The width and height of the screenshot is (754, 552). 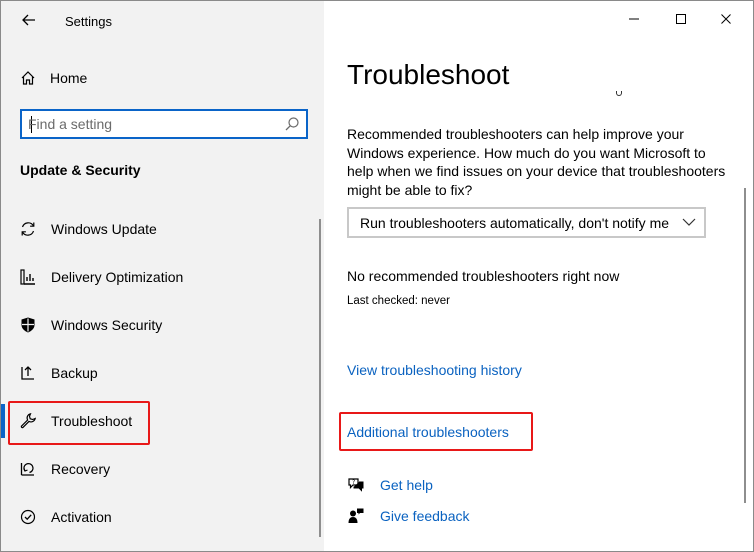 I want to click on app-title: Settings, so click(x=88, y=21).